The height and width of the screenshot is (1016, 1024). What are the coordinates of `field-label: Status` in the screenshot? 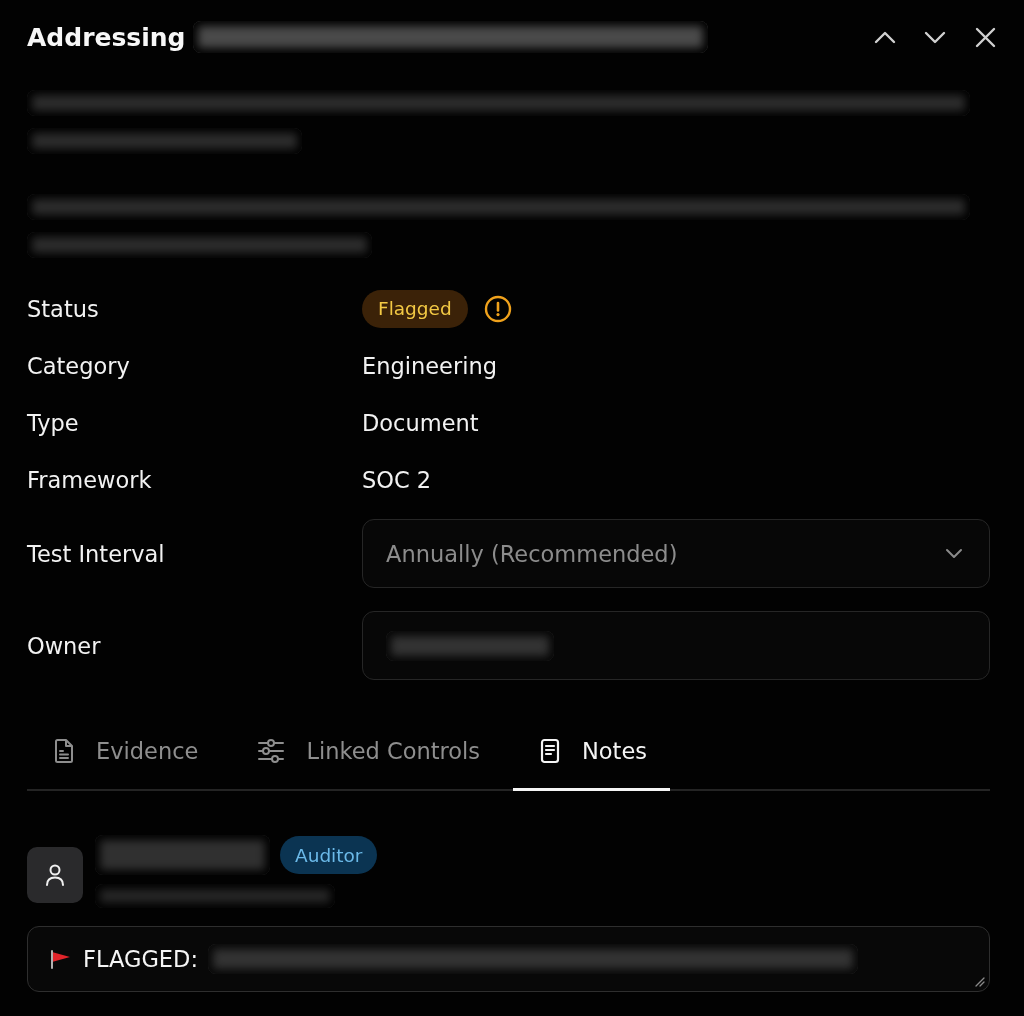 It's located at (63, 308).